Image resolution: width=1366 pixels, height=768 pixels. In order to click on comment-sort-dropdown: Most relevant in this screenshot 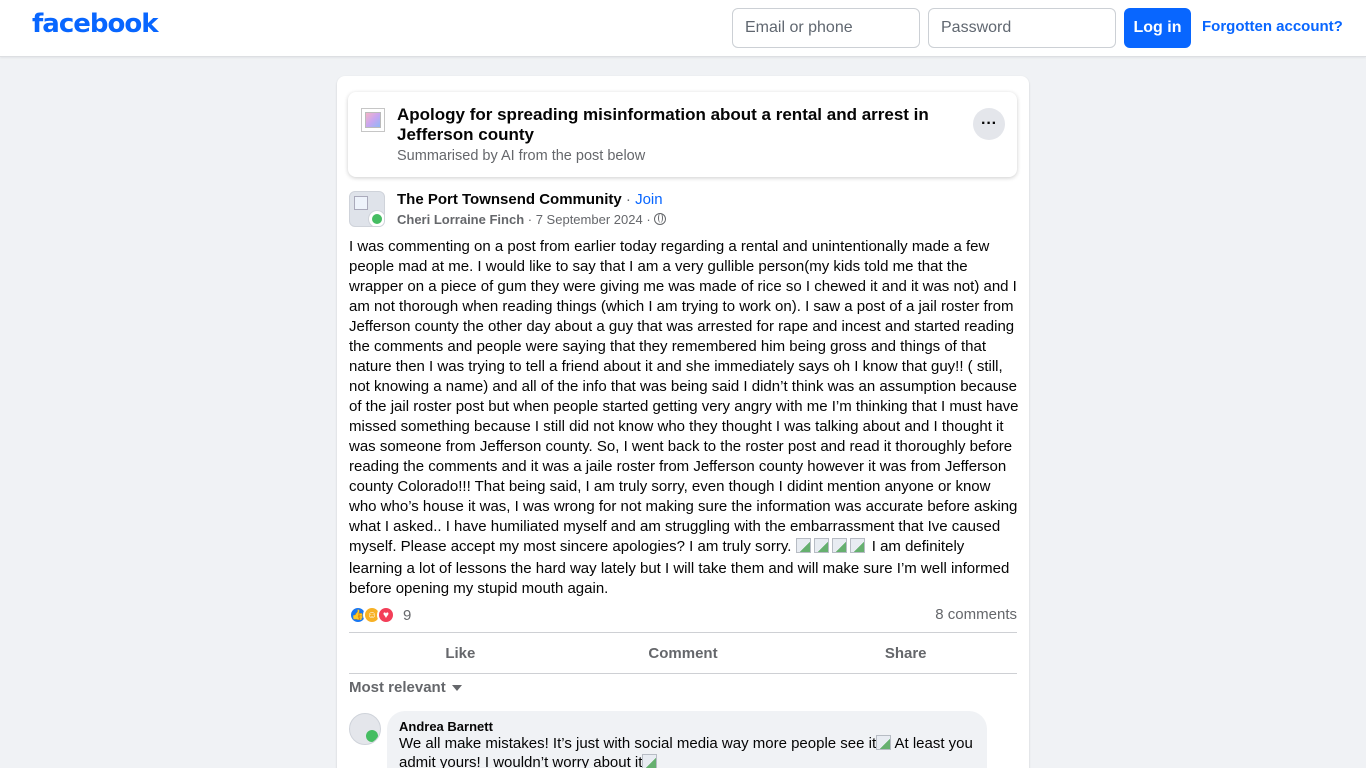, I will do `click(405, 687)`.